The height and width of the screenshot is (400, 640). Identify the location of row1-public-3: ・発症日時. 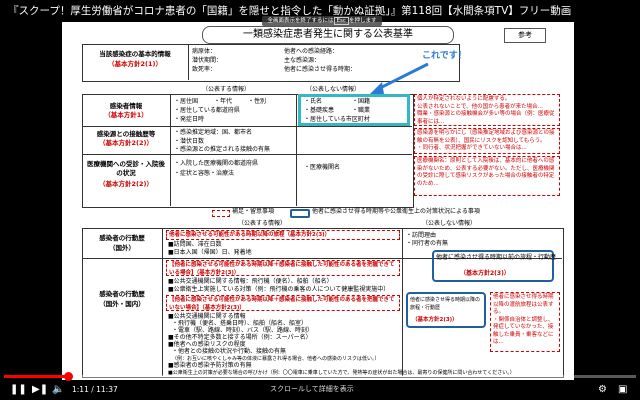
(189, 119).